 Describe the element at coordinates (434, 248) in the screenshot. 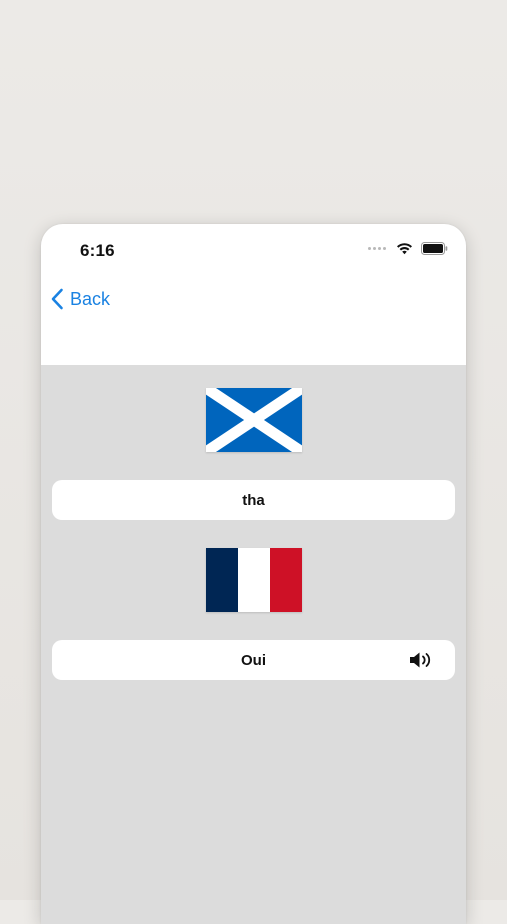

I see `battery-icon` at that location.